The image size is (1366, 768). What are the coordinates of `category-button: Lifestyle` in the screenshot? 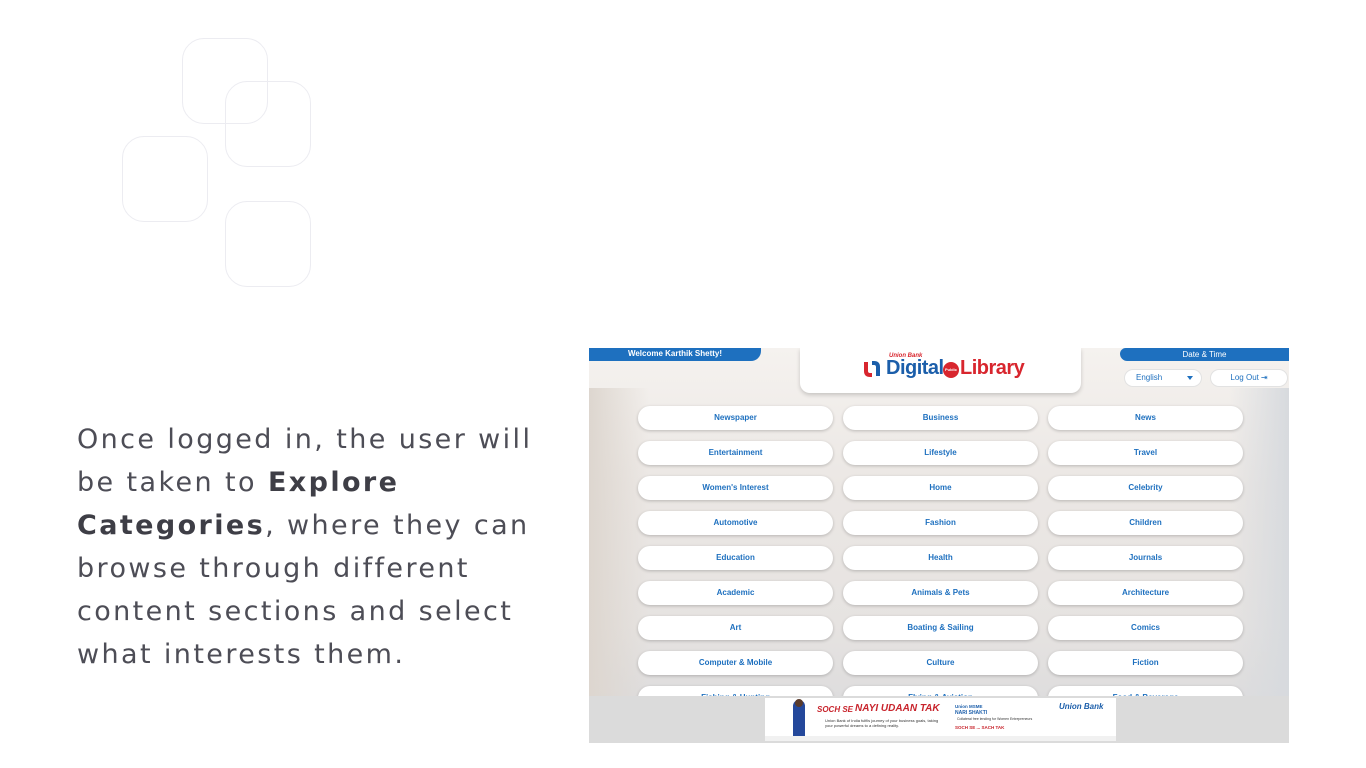 It's located at (940, 453).